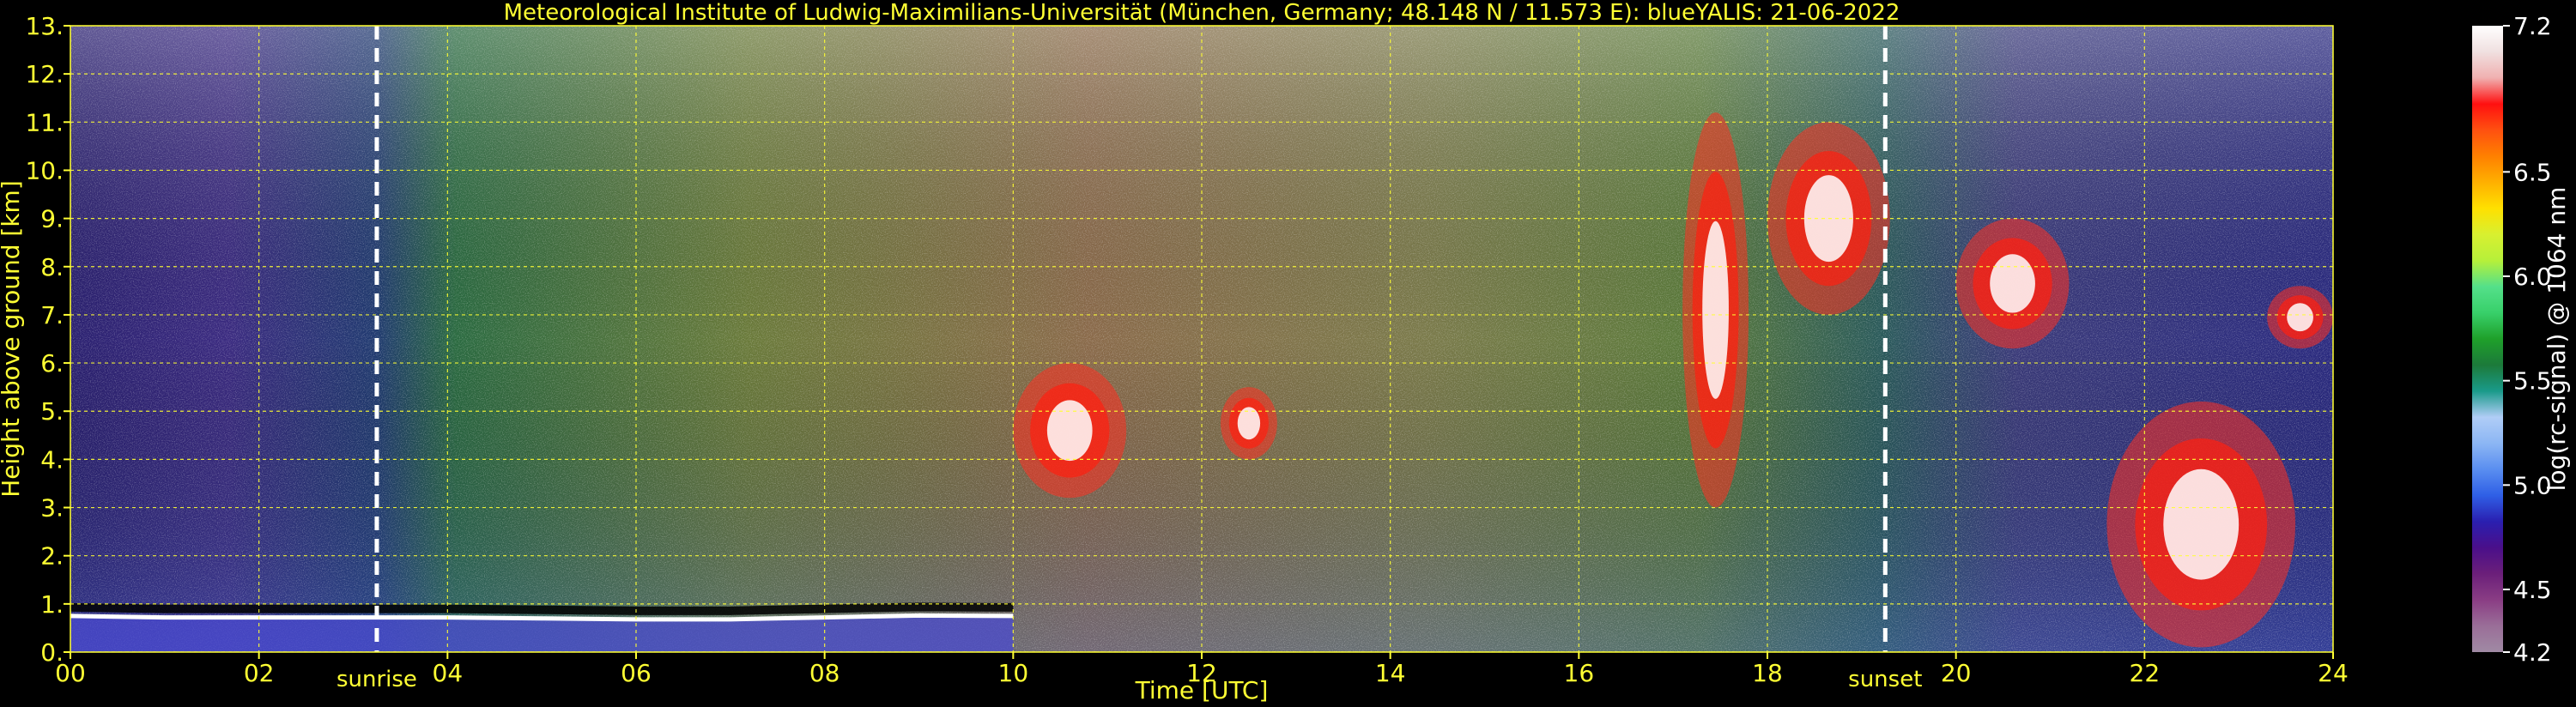 This screenshot has width=2576, height=707. What do you see at coordinates (44, 122) in the screenshot?
I see `y-tick-label: 11.` at bounding box center [44, 122].